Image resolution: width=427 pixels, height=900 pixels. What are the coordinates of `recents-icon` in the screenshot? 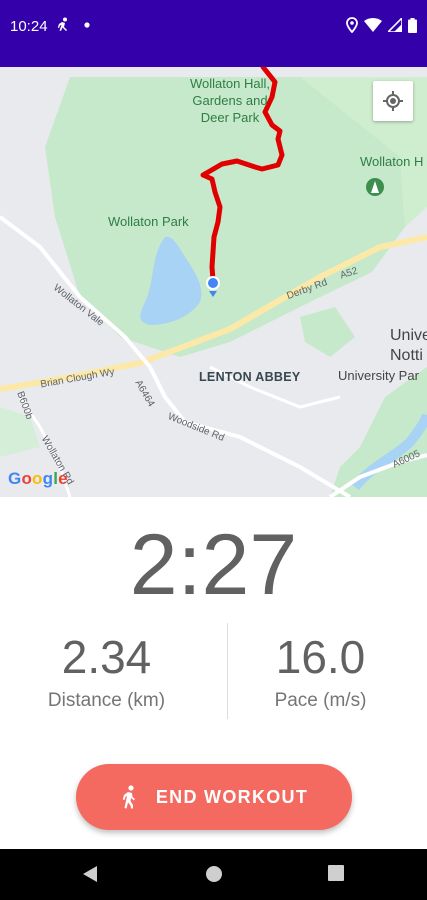 It's located at (336, 873).